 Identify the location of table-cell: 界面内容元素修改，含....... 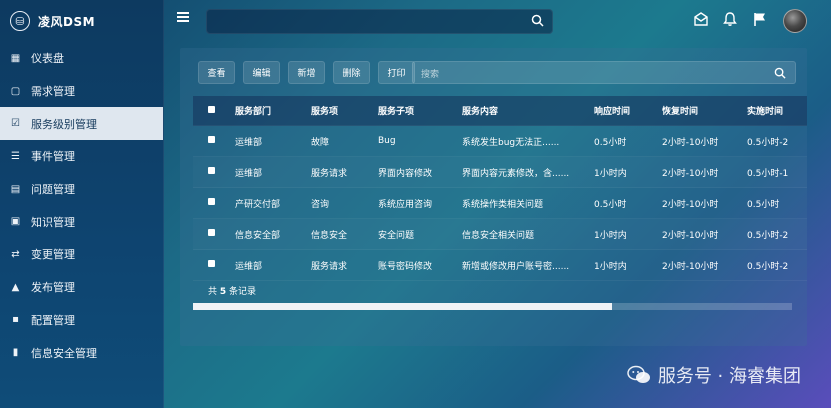
(516, 173).